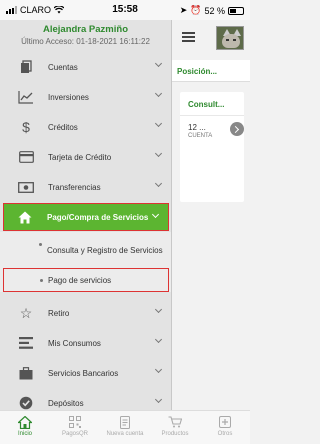  I want to click on menu-label: Créditos, so click(63, 127).